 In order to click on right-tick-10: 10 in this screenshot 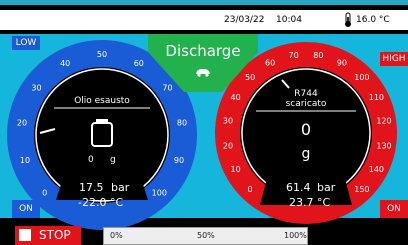, I will do `click(236, 169)`.